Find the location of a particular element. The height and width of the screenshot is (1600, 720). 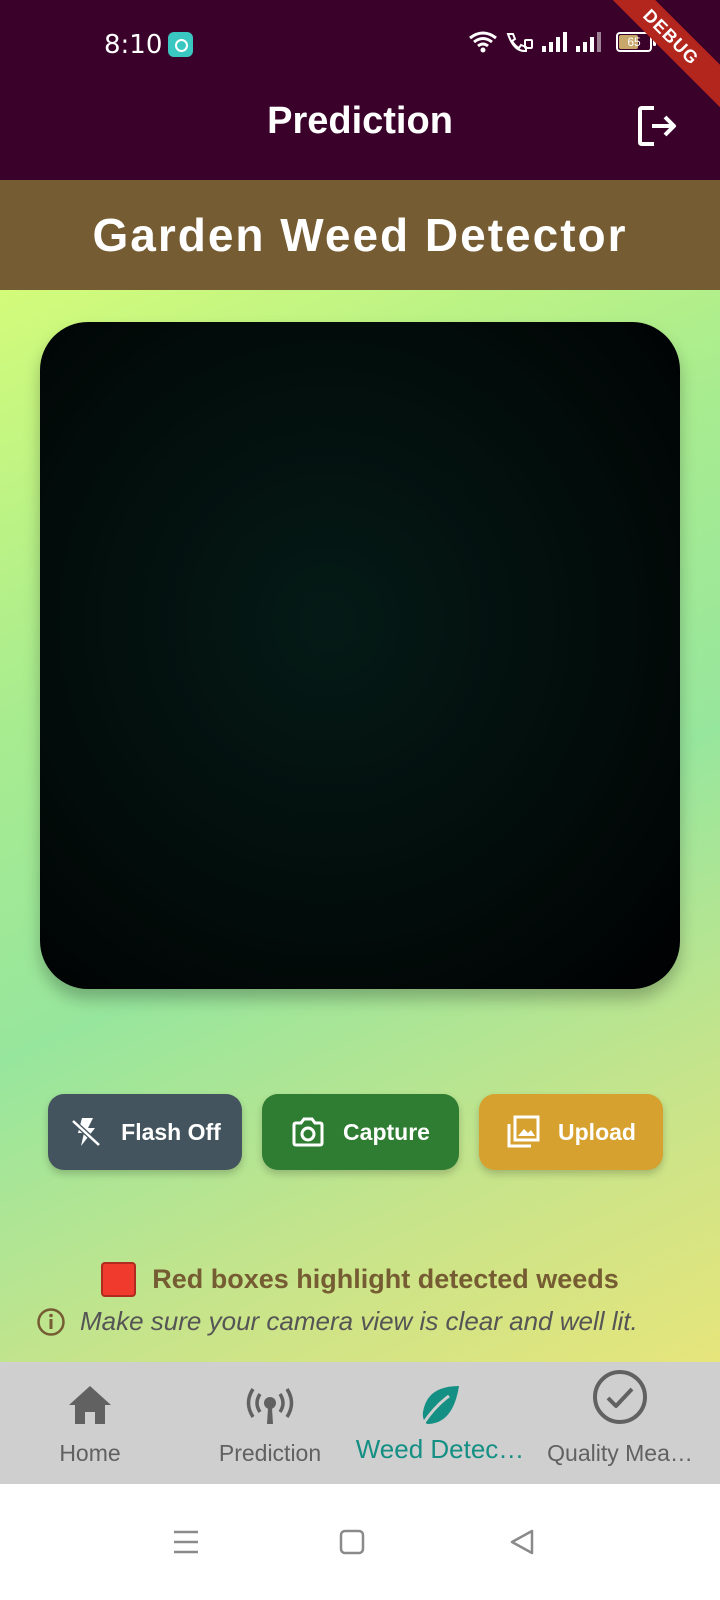

app-heading: Garden Weed Detector is located at coordinates (360, 235).